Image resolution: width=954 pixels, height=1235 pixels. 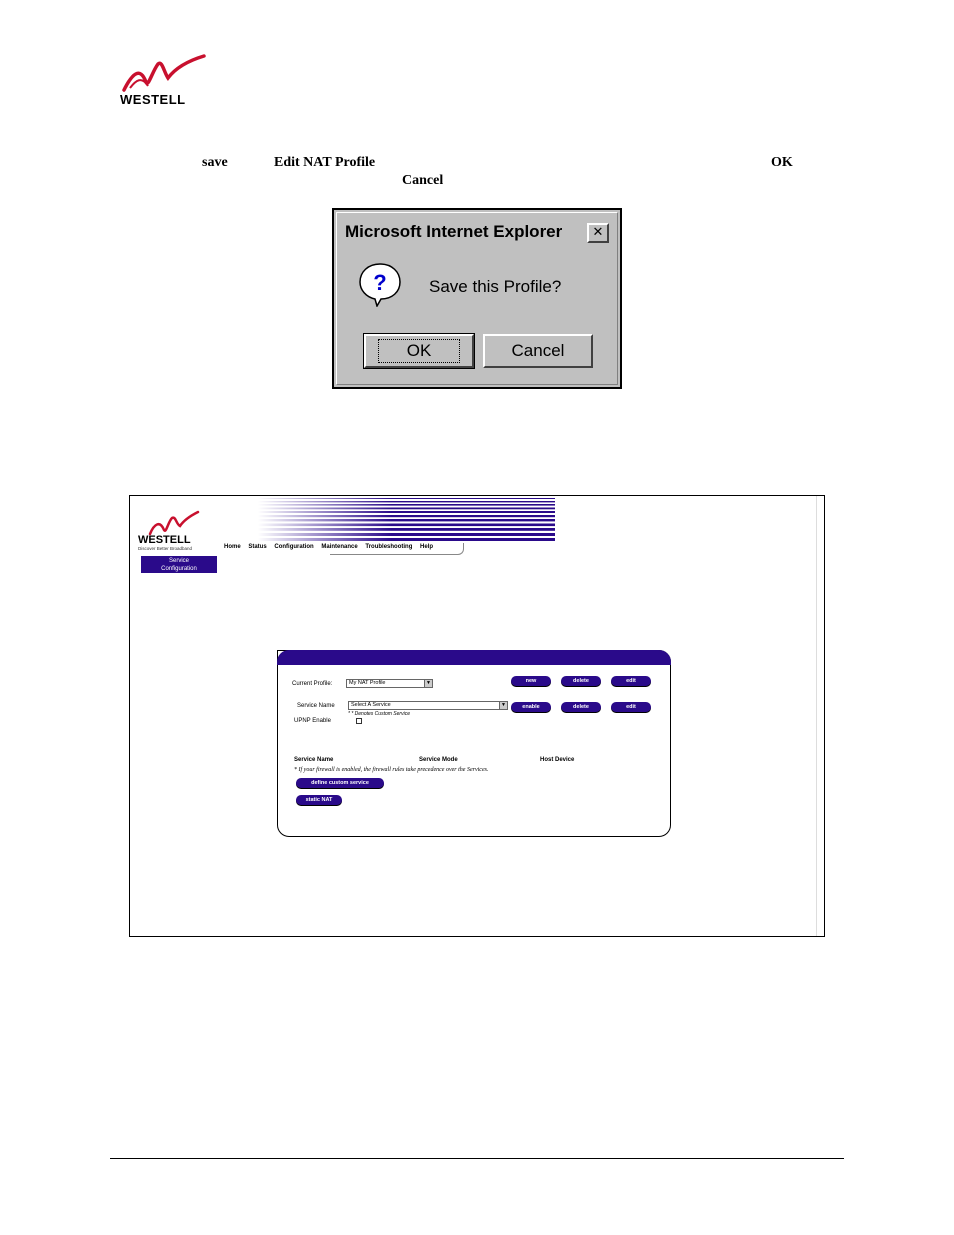 I want to click on header-stripes, so click(x=406, y=519).